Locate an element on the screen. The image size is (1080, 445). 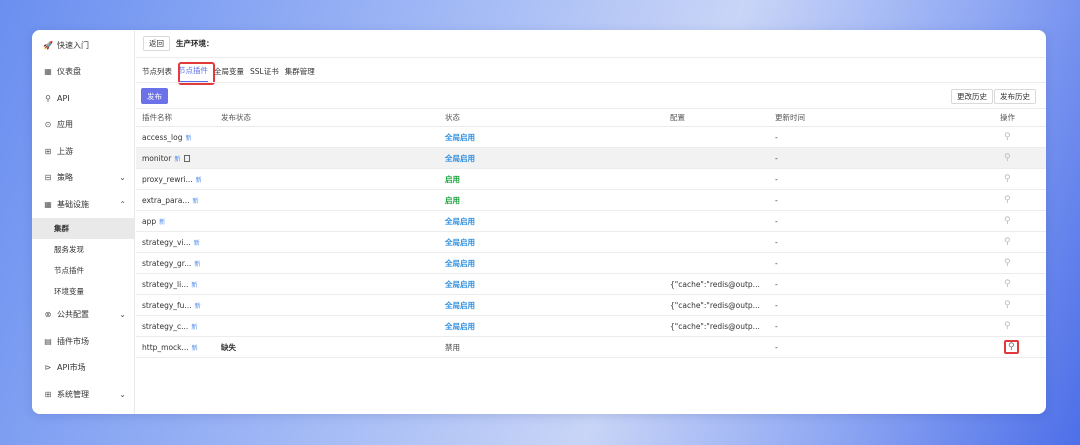
sidebar-item-label: API市场 is located at coordinates (71, 368).